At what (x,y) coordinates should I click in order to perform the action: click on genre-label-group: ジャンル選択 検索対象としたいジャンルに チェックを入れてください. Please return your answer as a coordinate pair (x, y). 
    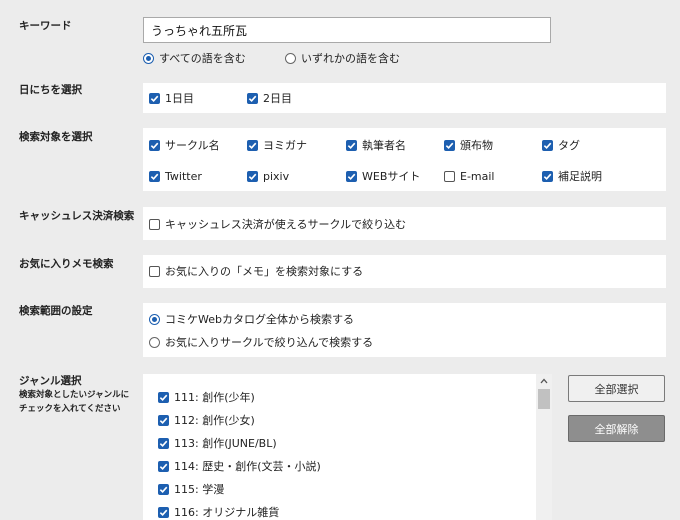
    Looking at the image, I should click on (74, 395).